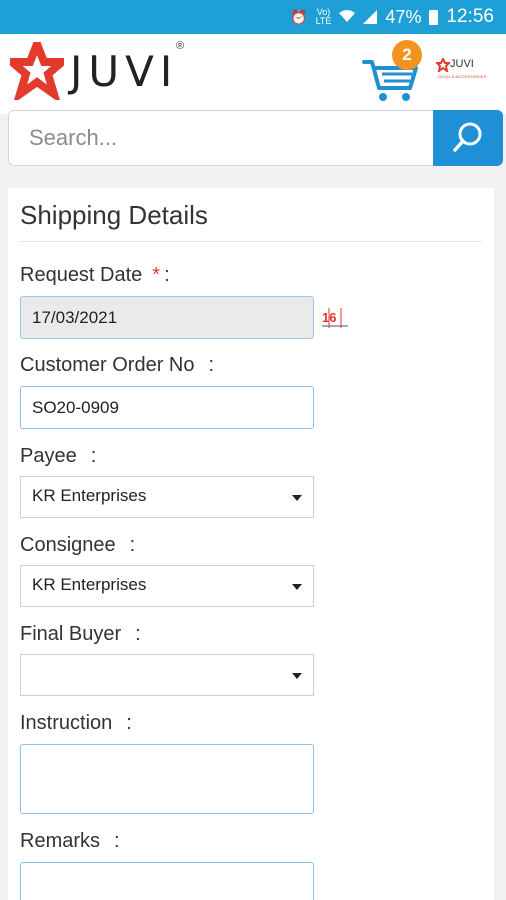 The height and width of the screenshot is (900, 506). I want to click on customer-order-colon: :, so click(211, 365).